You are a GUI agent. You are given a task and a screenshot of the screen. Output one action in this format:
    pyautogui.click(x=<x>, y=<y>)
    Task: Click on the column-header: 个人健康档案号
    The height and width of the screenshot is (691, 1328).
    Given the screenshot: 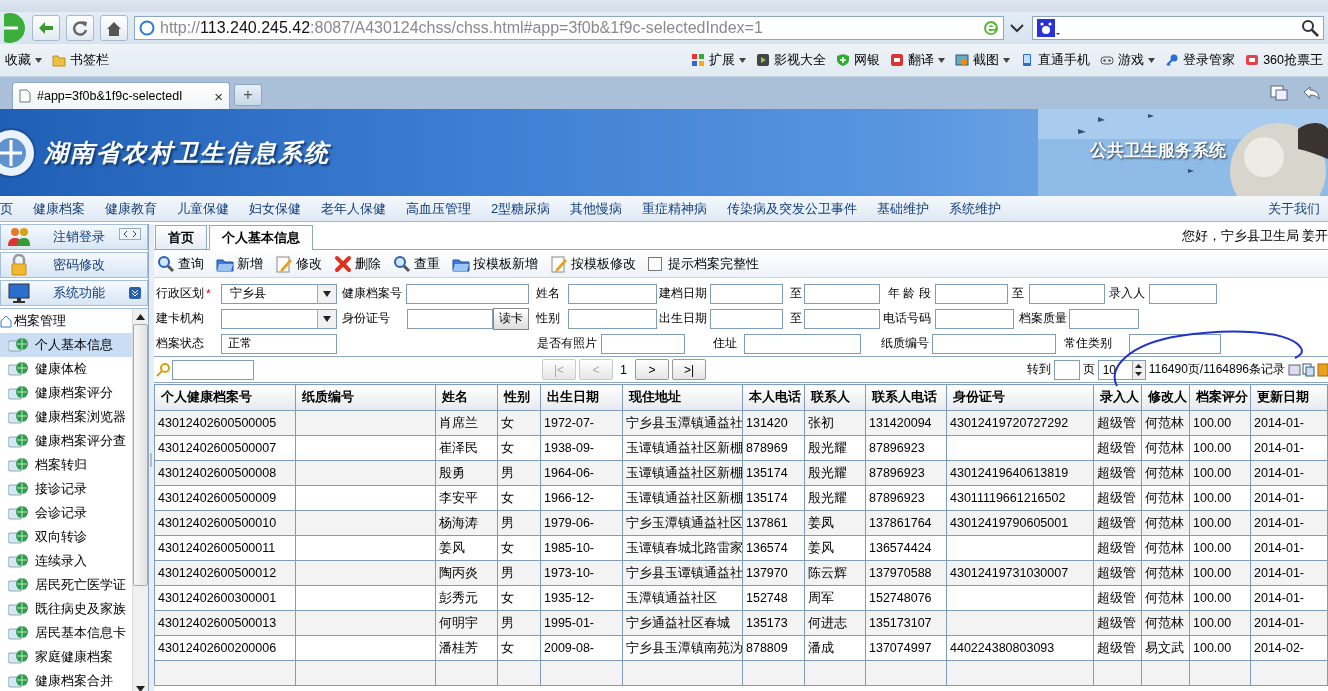 What is the action you would take?
    pyautogui.click(x=225, y=397)
    